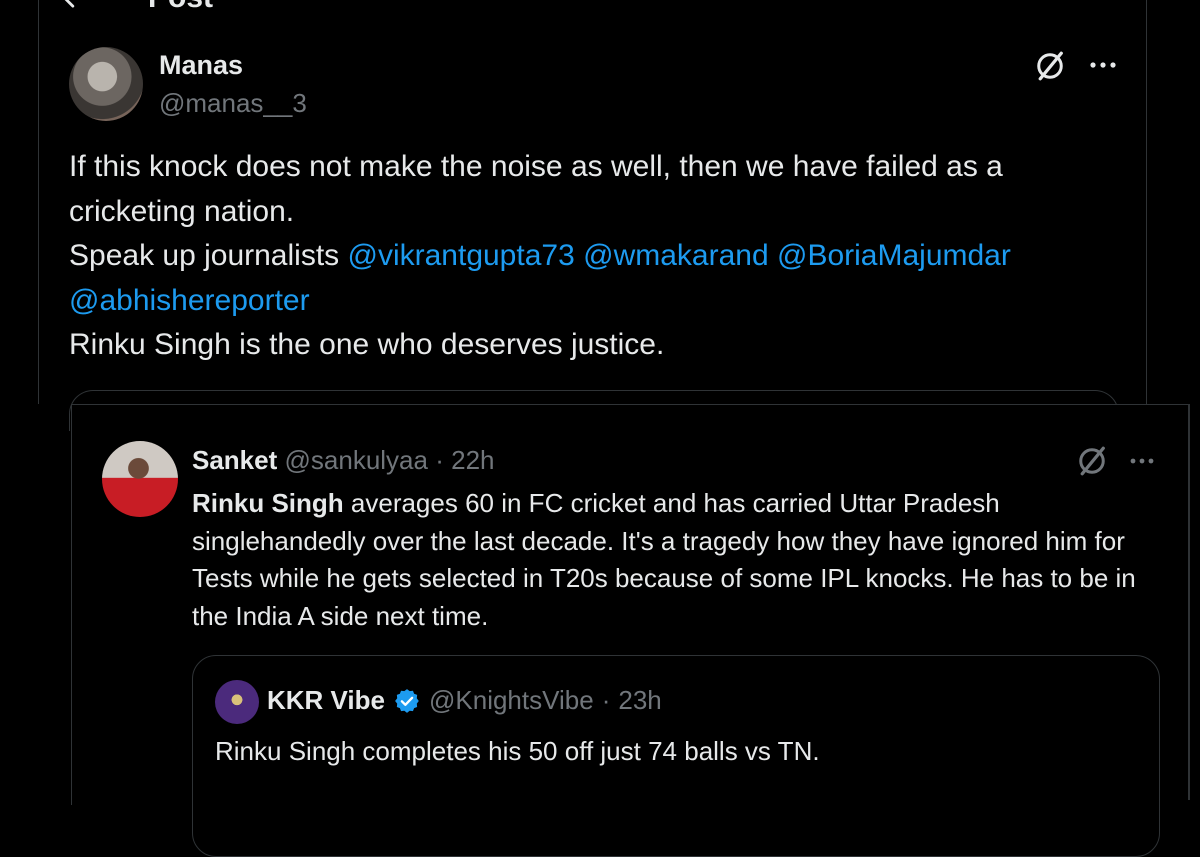 This screenshot has width=1200, height=857. I want to click on nested-author-row: KKR Vibe @KnightsVibe · 23h, so click(464, 700).